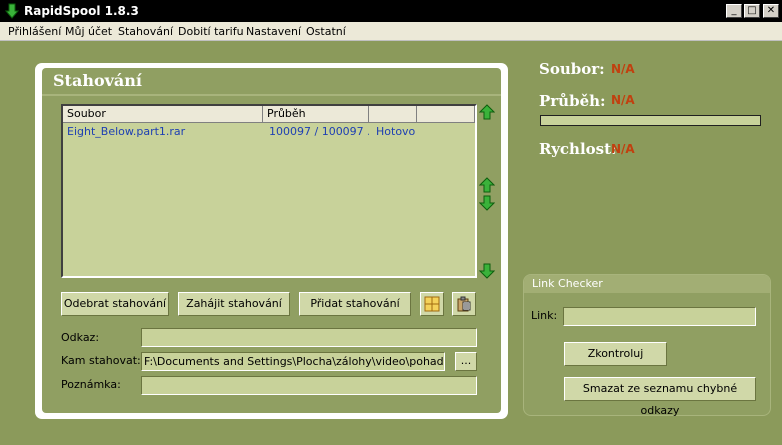 Image resolution: width=782 pixels, height=445 pixels. Describe the element at coordinates (771, 11) in the screenshot. I see `close-button: ✕` at that location.